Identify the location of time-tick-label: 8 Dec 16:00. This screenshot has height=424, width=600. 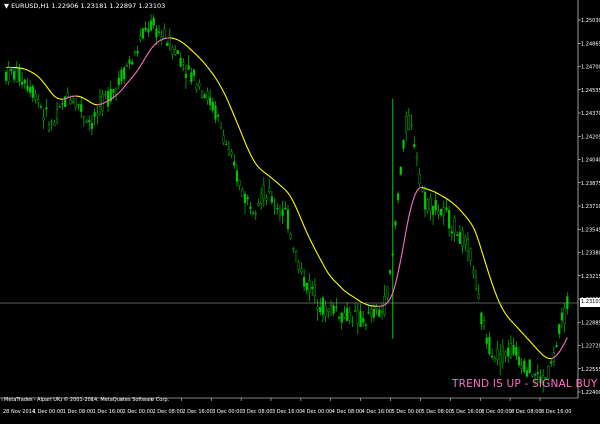
(556, 412).